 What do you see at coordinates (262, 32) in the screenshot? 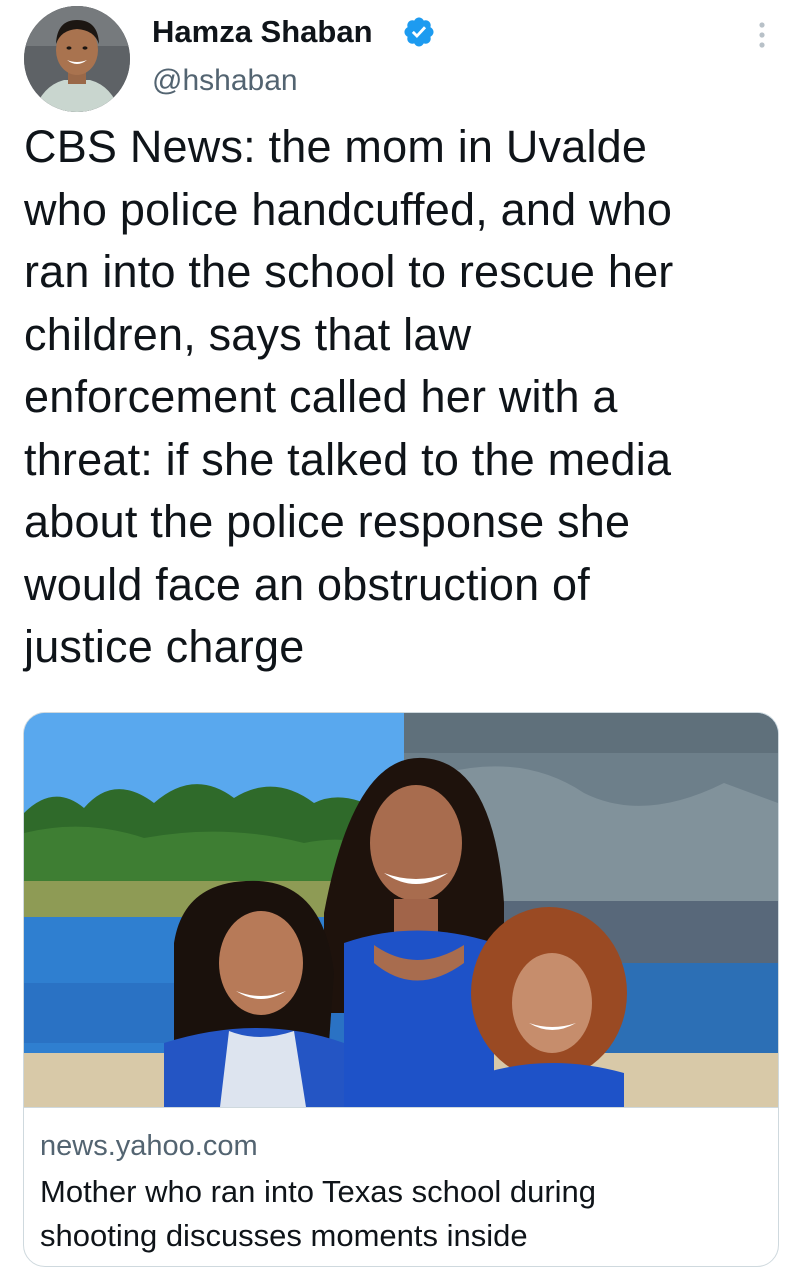
I see `author-name: Hamza Shaban` at bounding box center [262, 32].